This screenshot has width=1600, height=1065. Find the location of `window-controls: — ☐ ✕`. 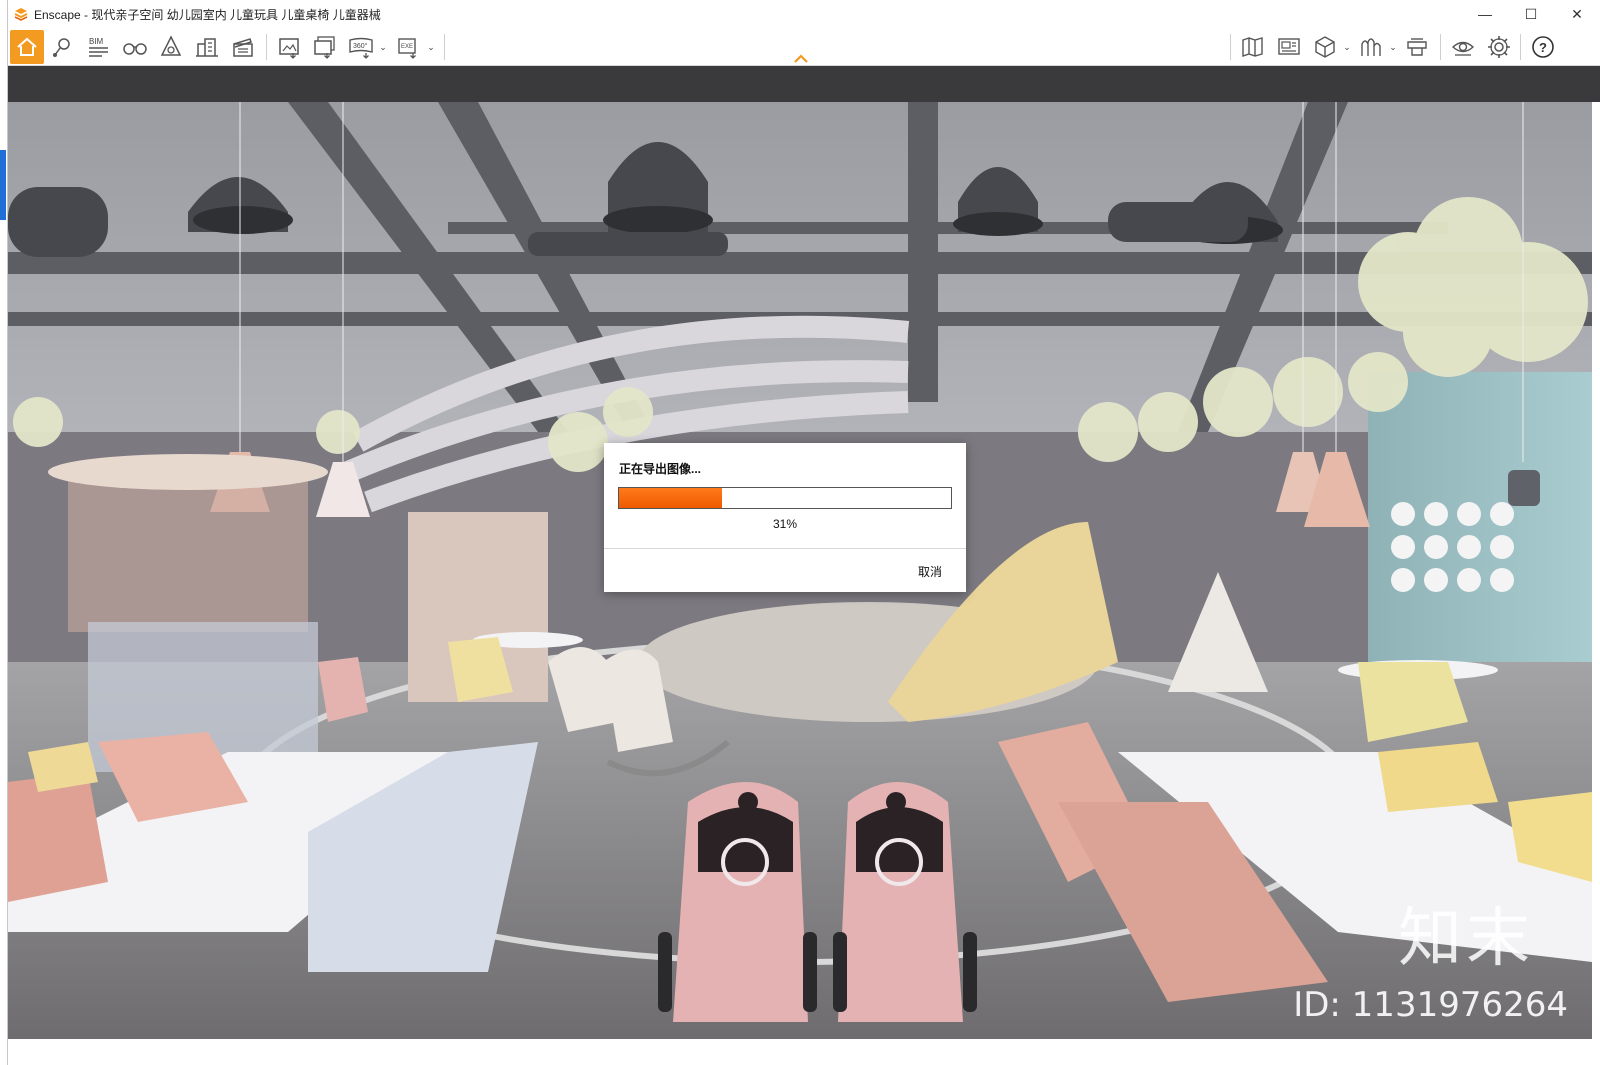

window-controls: — ☐ ✕ is located at coordinates (1531, 14).